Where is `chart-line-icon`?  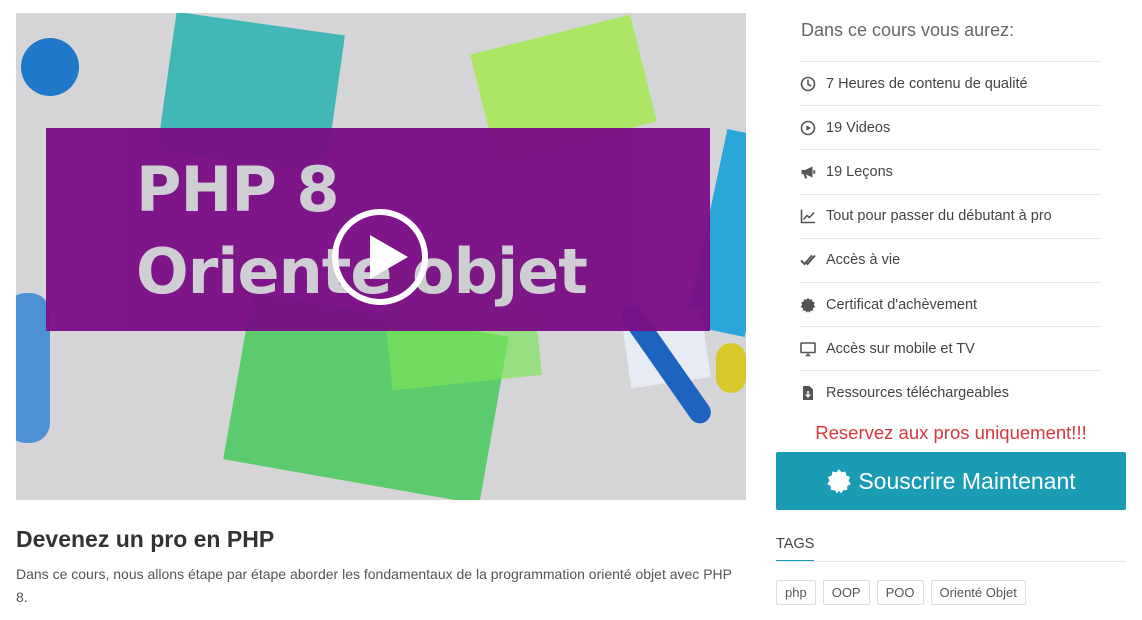
chart-line-icon is located at coordinates (808, 216).